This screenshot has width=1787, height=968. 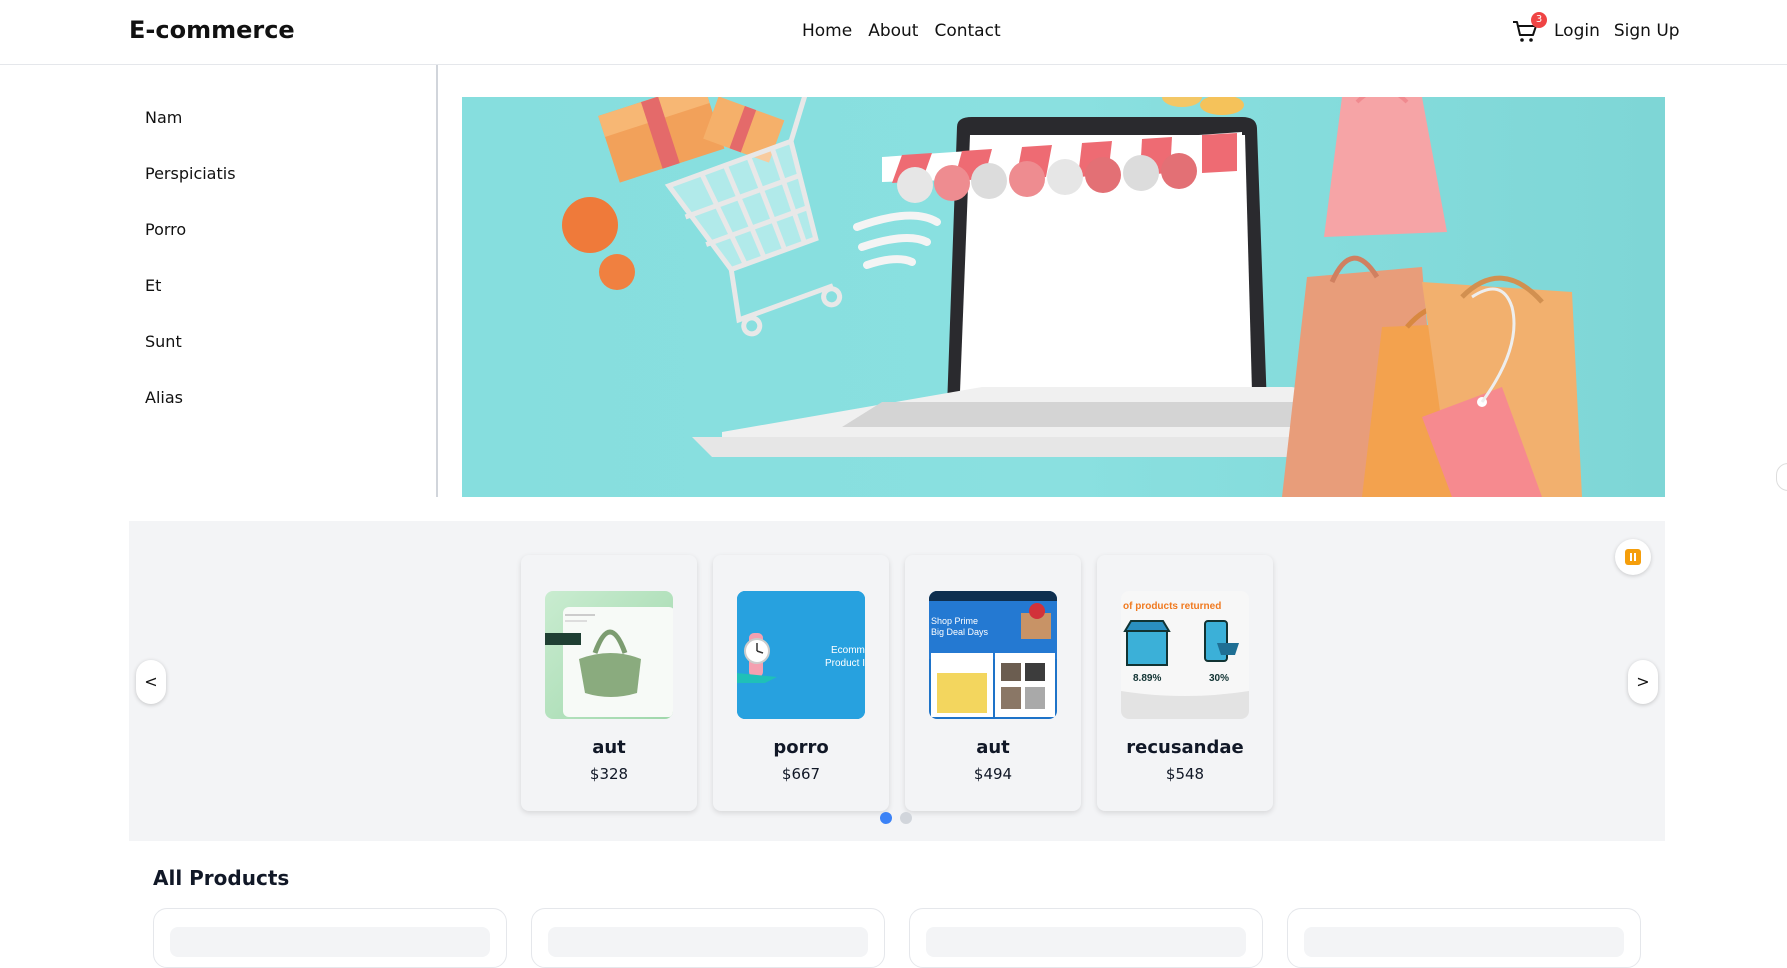 I want to click on product-price: $548, so click(x=1185, y=774).